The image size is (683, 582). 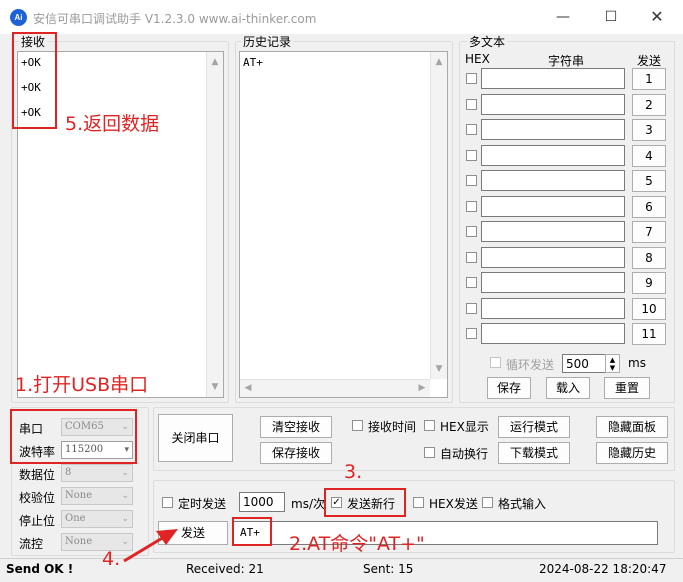 I want to click on annotation-step4: 4., so click(x=111, y=559).